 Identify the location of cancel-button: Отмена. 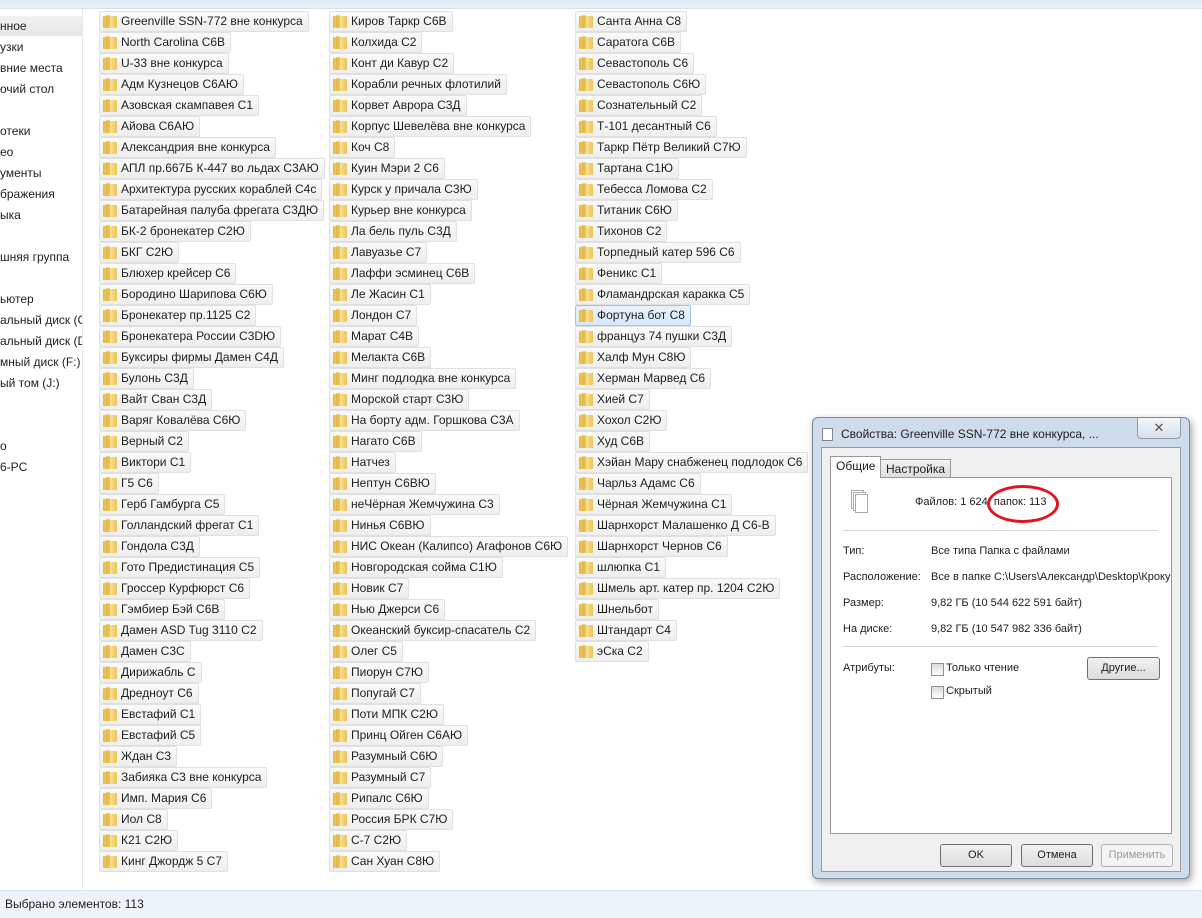
(1057, 855).